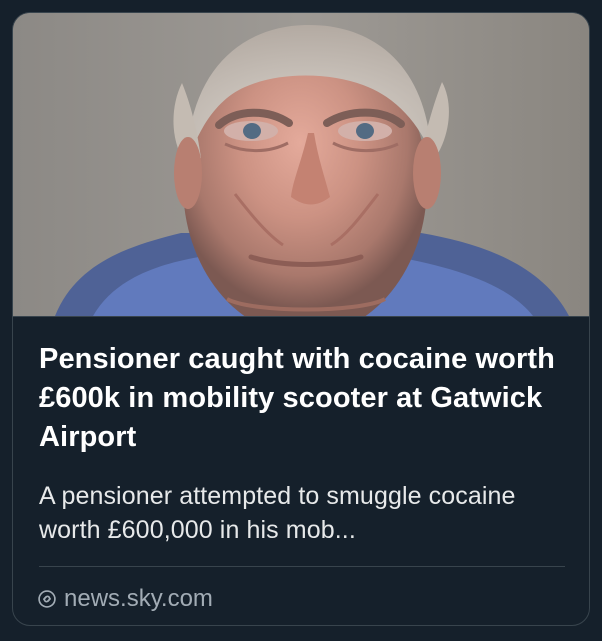 The width and height of the screenshot is (602, 641). I want to click on footer-divider, so click(302, 566).